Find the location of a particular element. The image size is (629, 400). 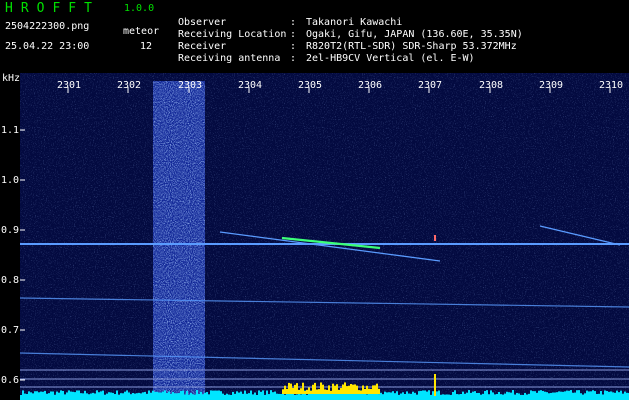

file-name: 2504222300.png is located at coordinates (47, 26).